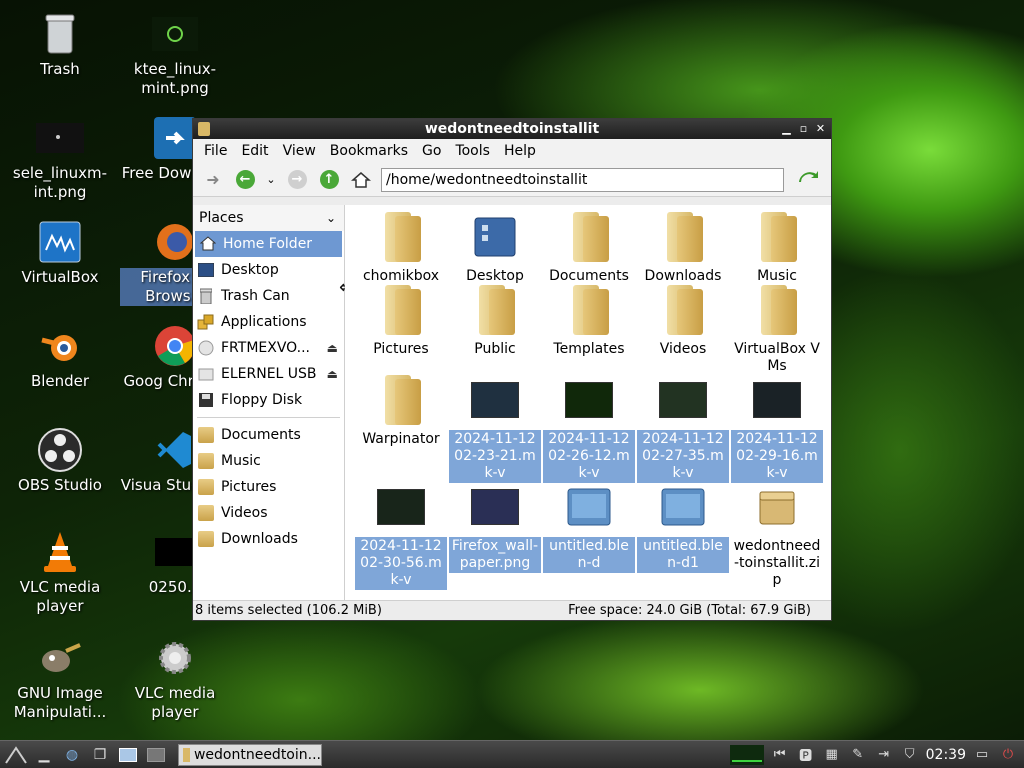 The image size is (1024, 768). Describe the element at coordinates (16, 755) in the screenshot. I see `menu-button` at that location.